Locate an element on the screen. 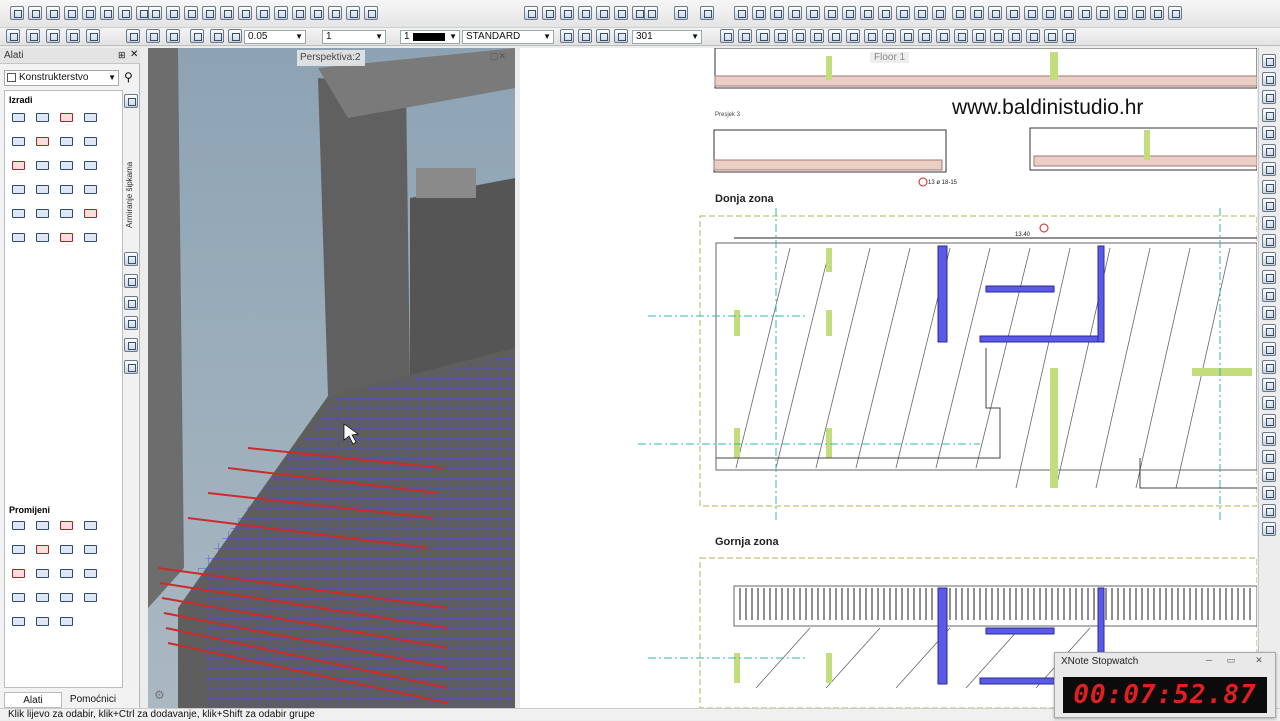  viewport-nav-icon: ⚙ is located at coordinates (159, 695).